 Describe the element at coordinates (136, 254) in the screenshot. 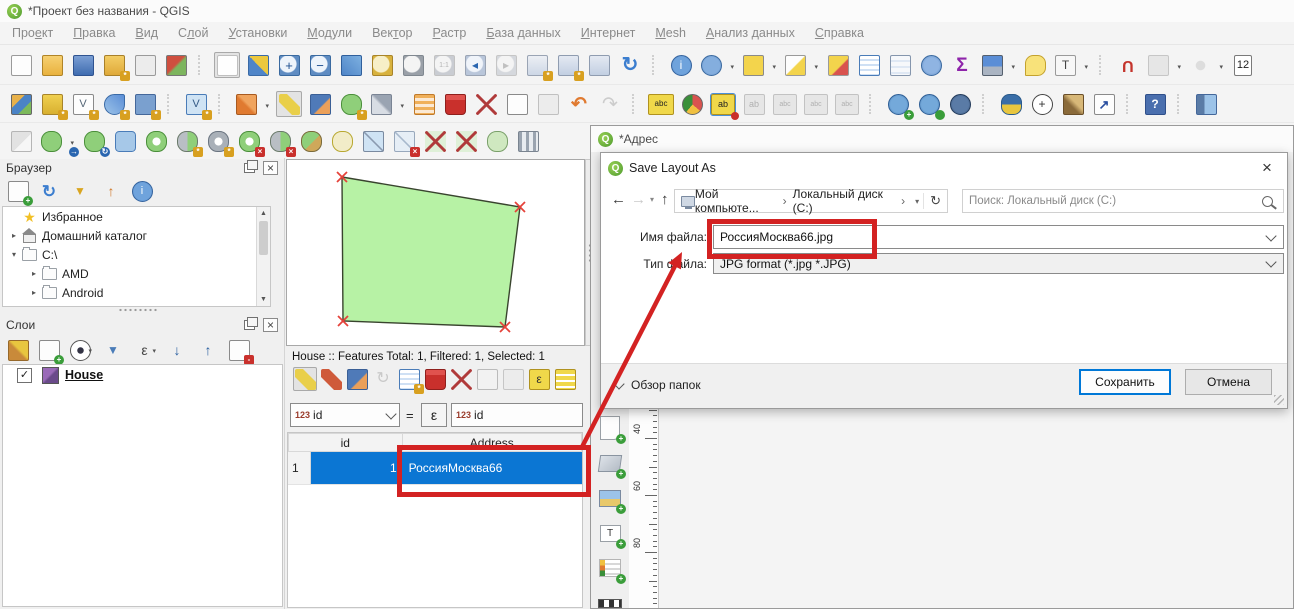

I see `browser-item-c-drive: ▾ C:\` at that location.